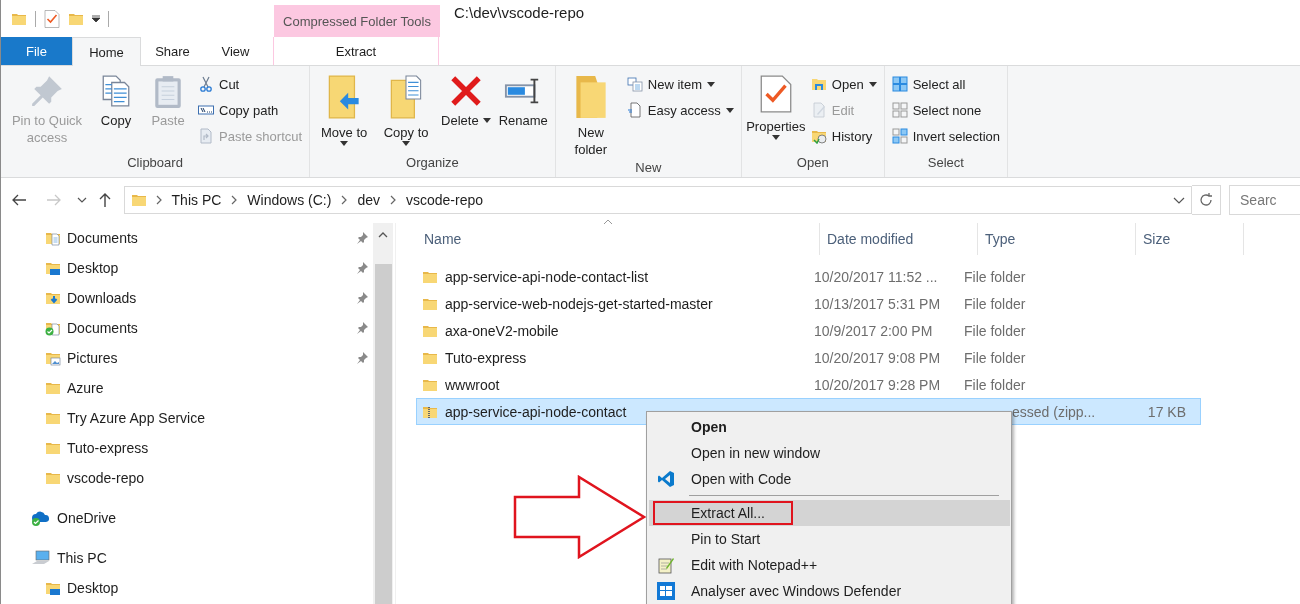  I want to click on sidebar-label: Try Azure App Service, so click(136, 418).